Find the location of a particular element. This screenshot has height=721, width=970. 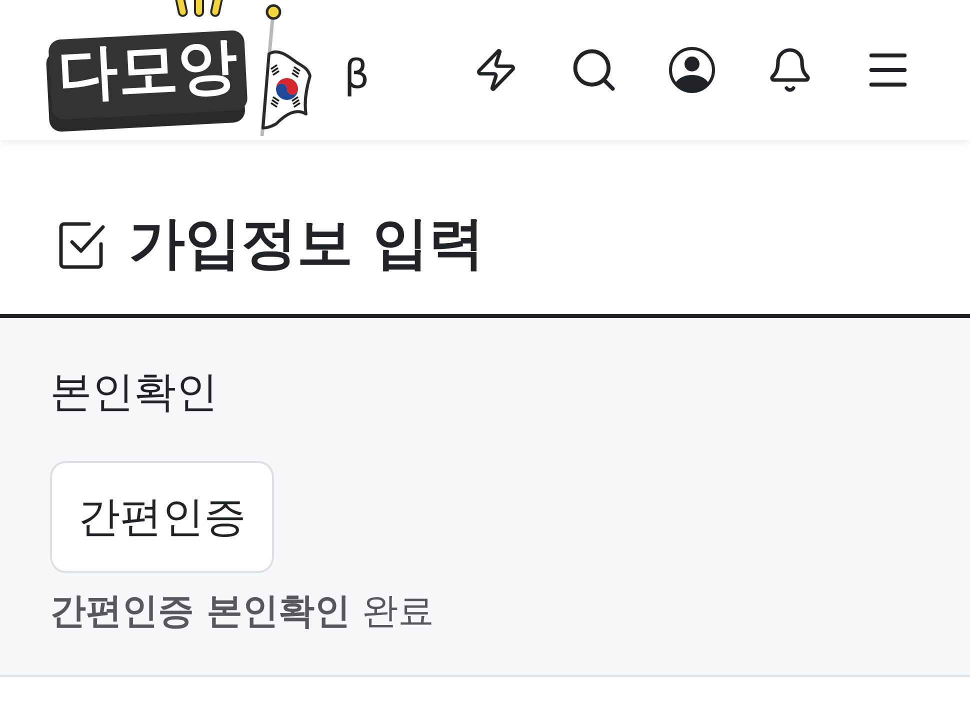

section-label: 본인확인 is located at coordinates (134, 392).